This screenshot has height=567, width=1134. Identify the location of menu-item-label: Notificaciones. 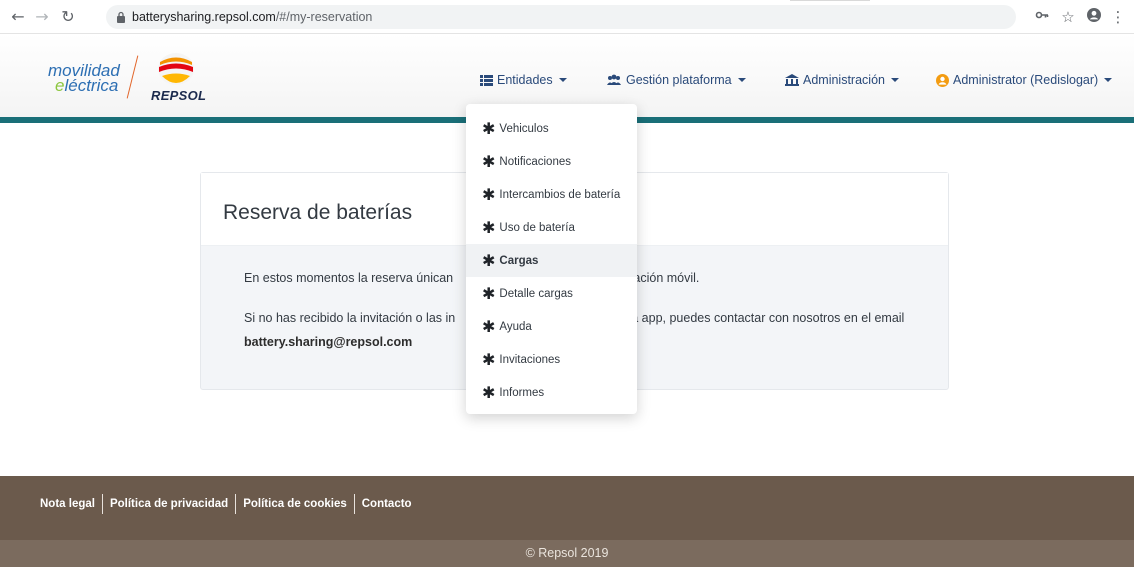
(535, 161).